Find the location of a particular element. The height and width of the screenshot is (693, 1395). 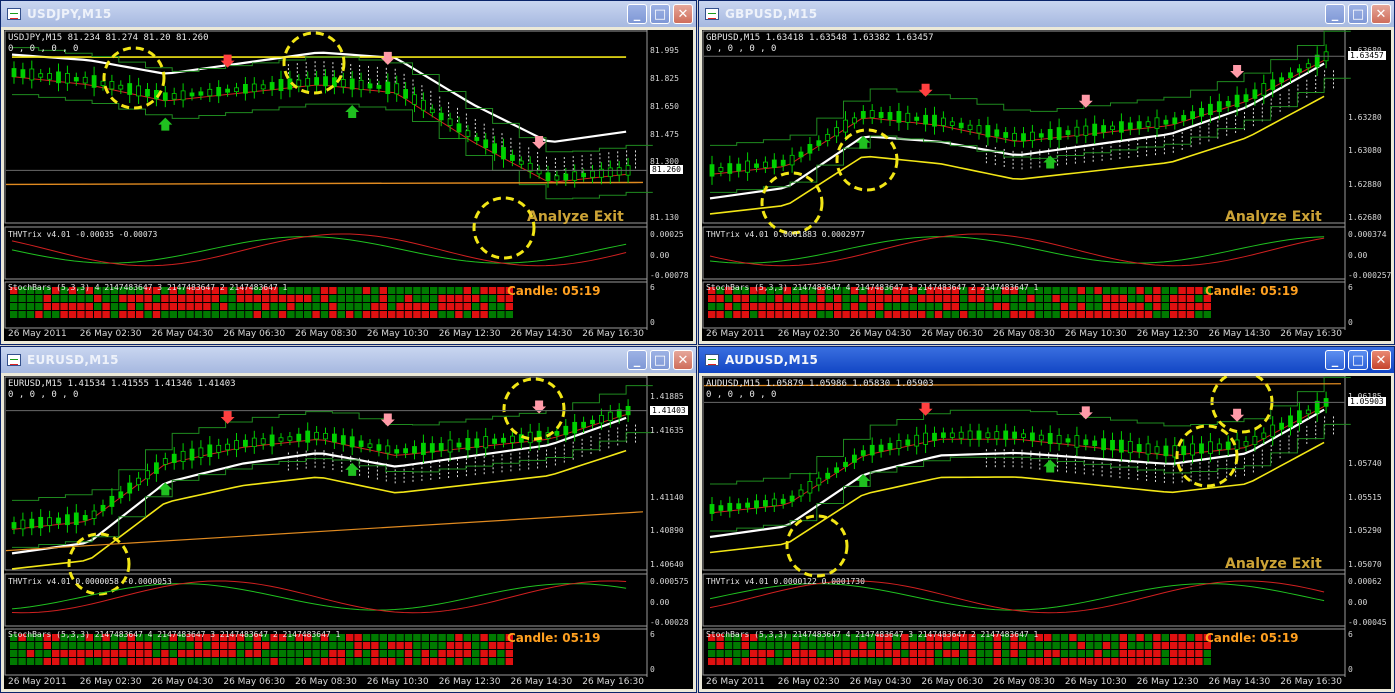

window-titlebar: EURUSD,M15 _ □ ✕ is located at coordinates (348, 360).